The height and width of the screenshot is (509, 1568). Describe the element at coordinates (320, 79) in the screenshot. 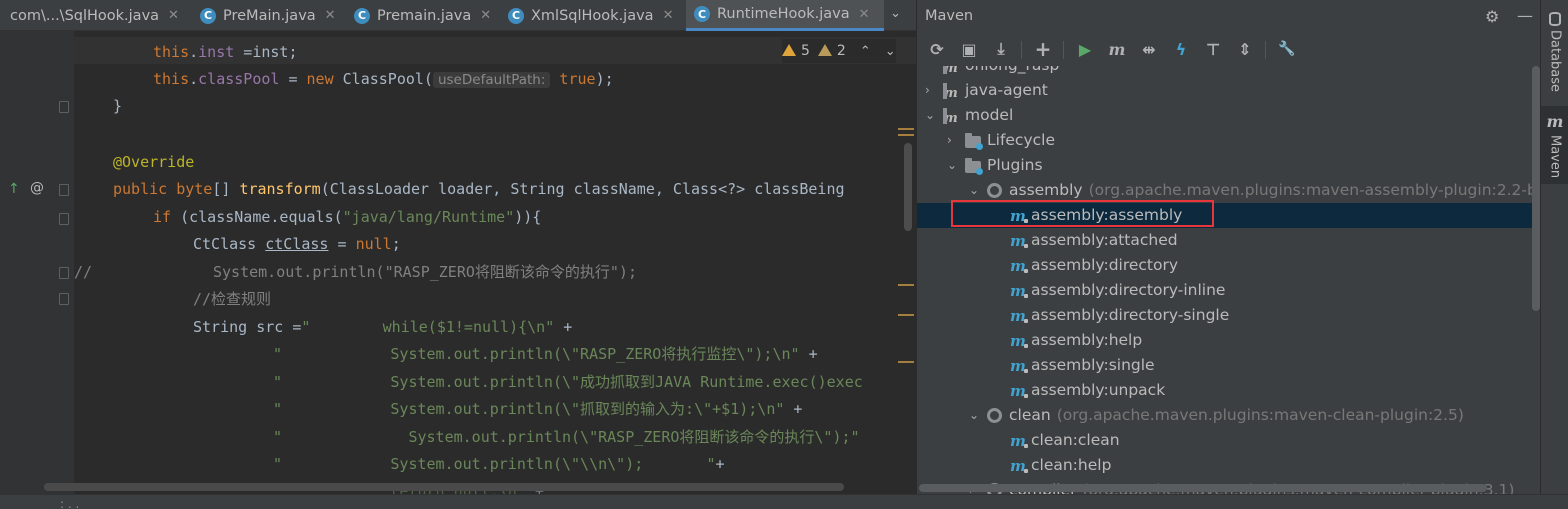

I see `keyword: new` at that location.